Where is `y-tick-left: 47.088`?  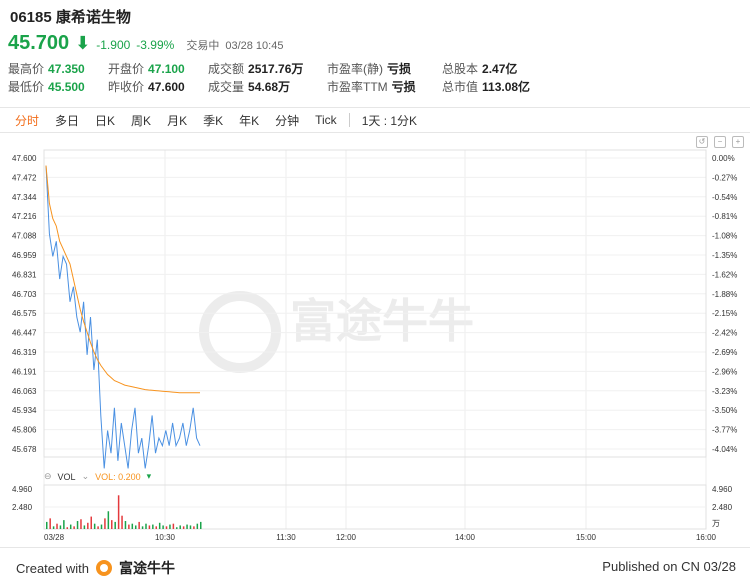 y-tick-left: 47.088 is located at coordinates (24, 236).